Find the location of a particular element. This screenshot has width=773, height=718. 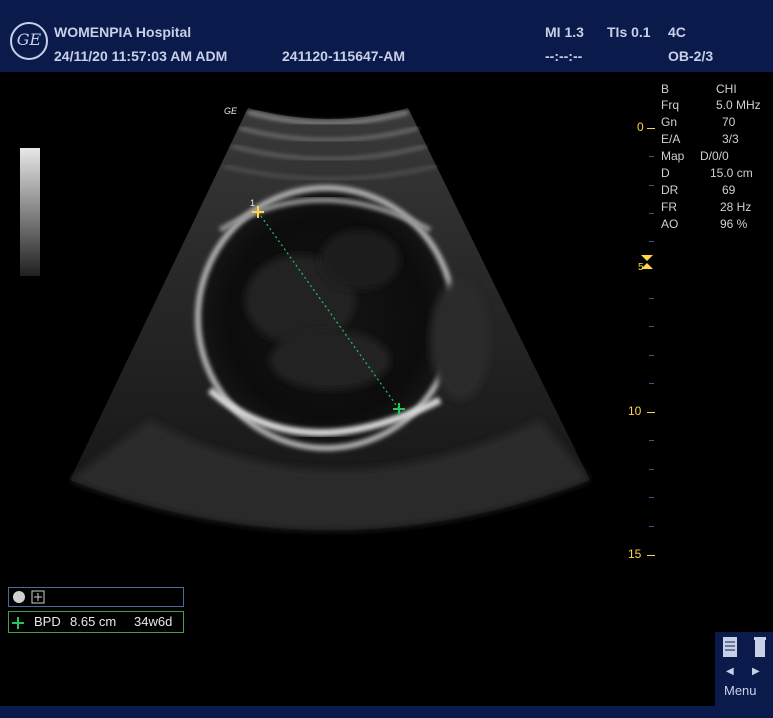

param-value-ea: 3/3 is located at coordinates (730, 139).